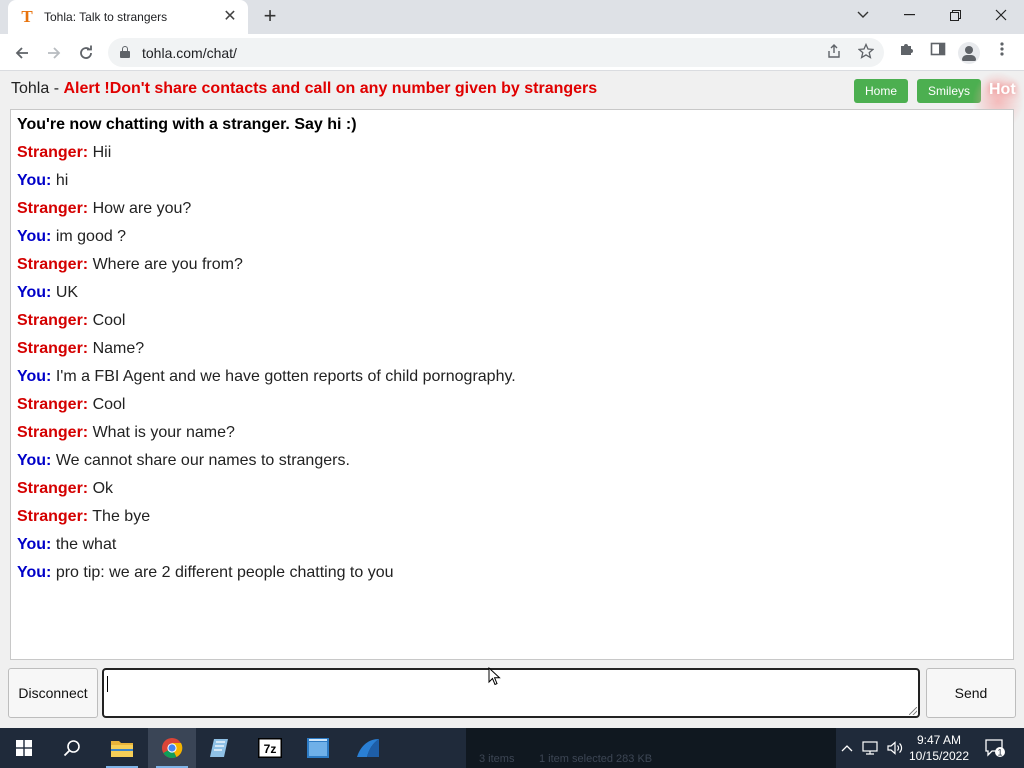  What do you see at coordinates (368, 748) in the screenshot?
I see `blue-wave-app-icon` at bounding box center [368, 748].